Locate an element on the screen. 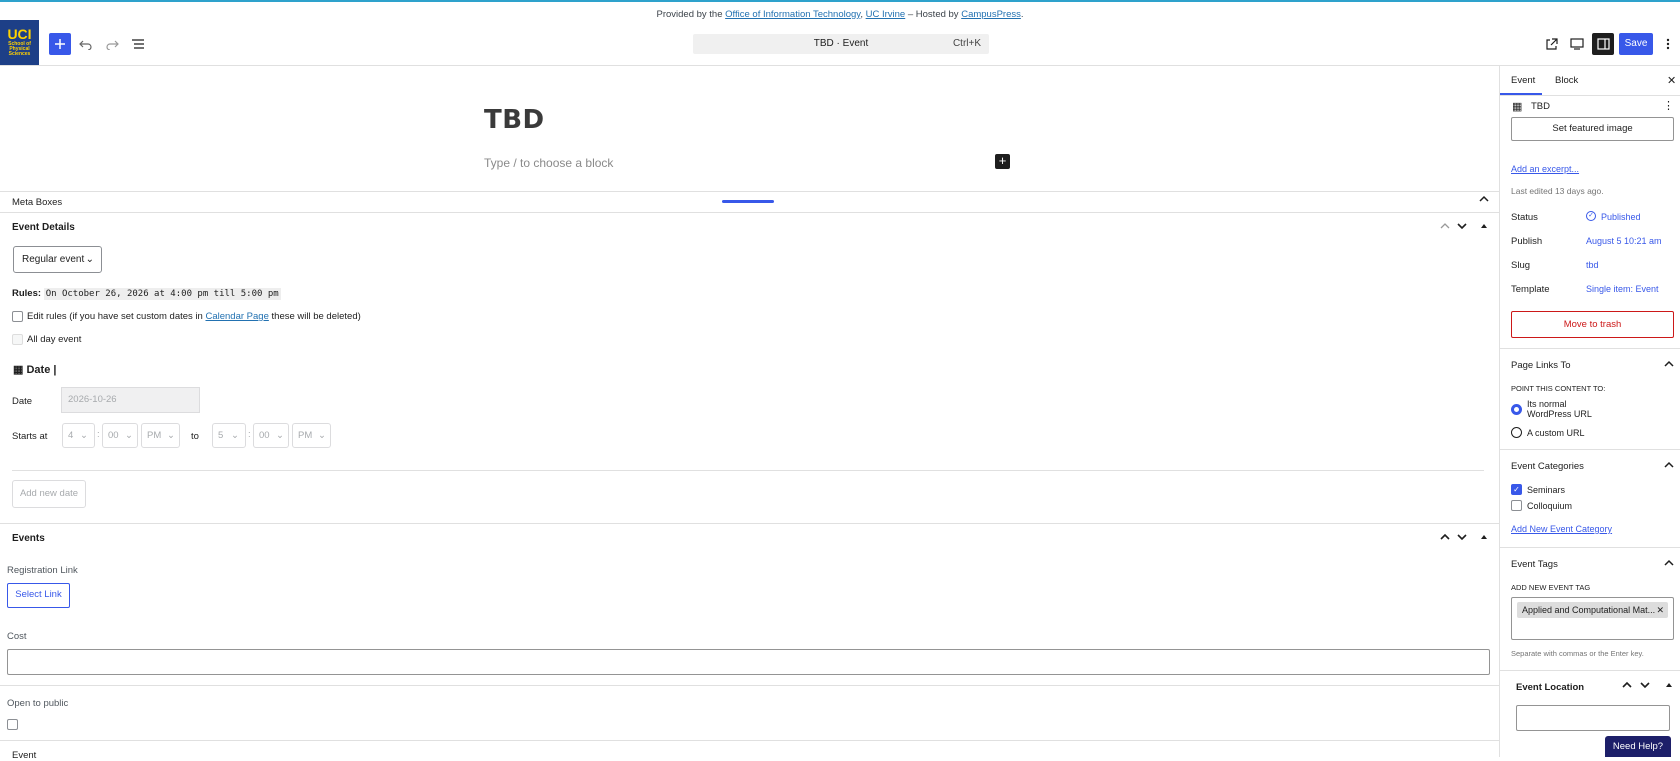 This screenshot has width=1680, height=761. publish-label: Publish is located at coordinates (1527, 241).